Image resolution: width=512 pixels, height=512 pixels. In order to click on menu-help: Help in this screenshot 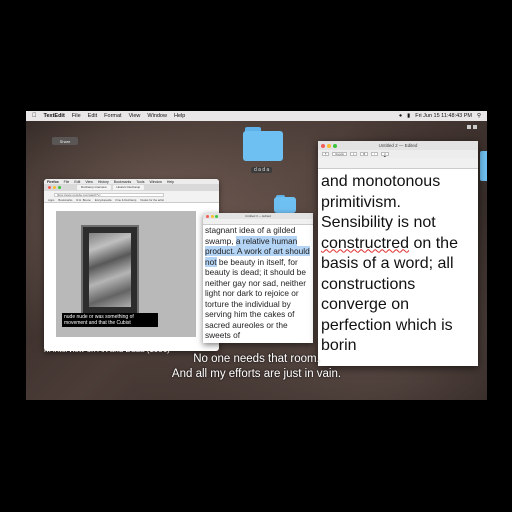, I will do `click(179, 116)`.